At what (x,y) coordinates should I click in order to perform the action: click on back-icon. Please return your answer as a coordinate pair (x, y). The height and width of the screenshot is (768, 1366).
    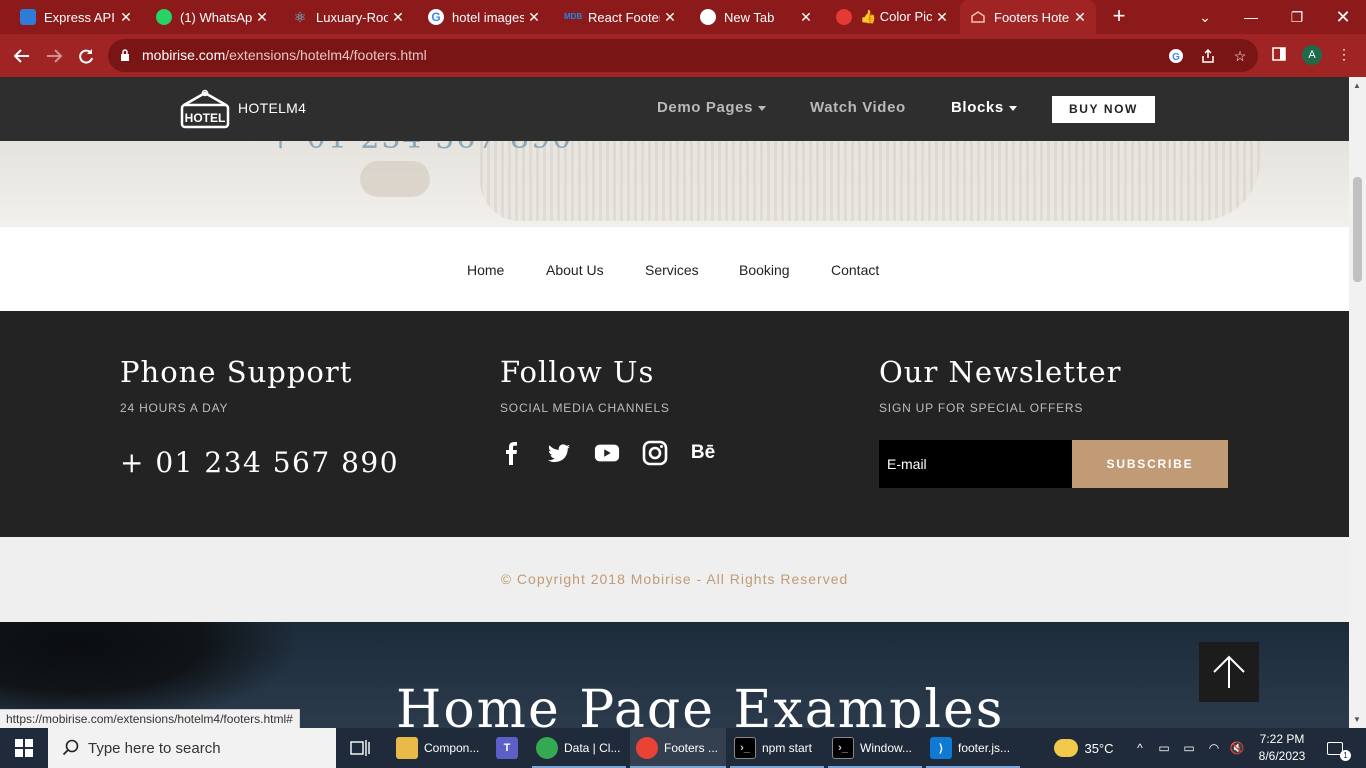
    Looking at the image, I should click on (22, 56).